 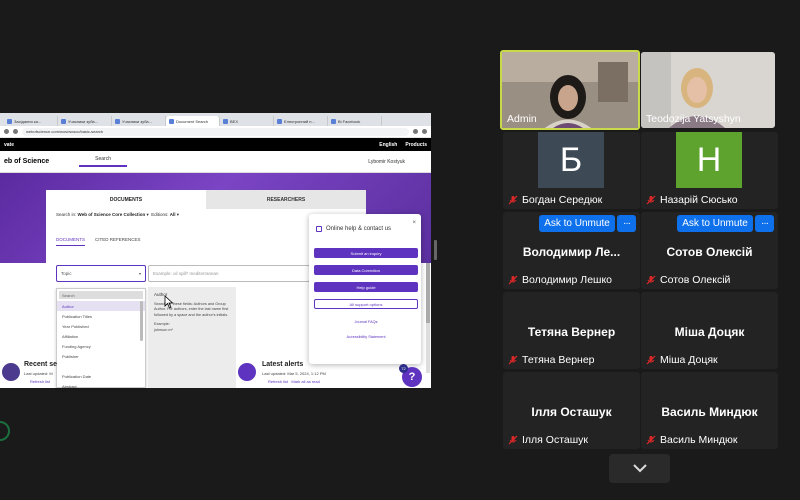 What do you see at coordinates (6, 131) in the screenshot?
I see `back-icon` at bounding box center [6, 131].